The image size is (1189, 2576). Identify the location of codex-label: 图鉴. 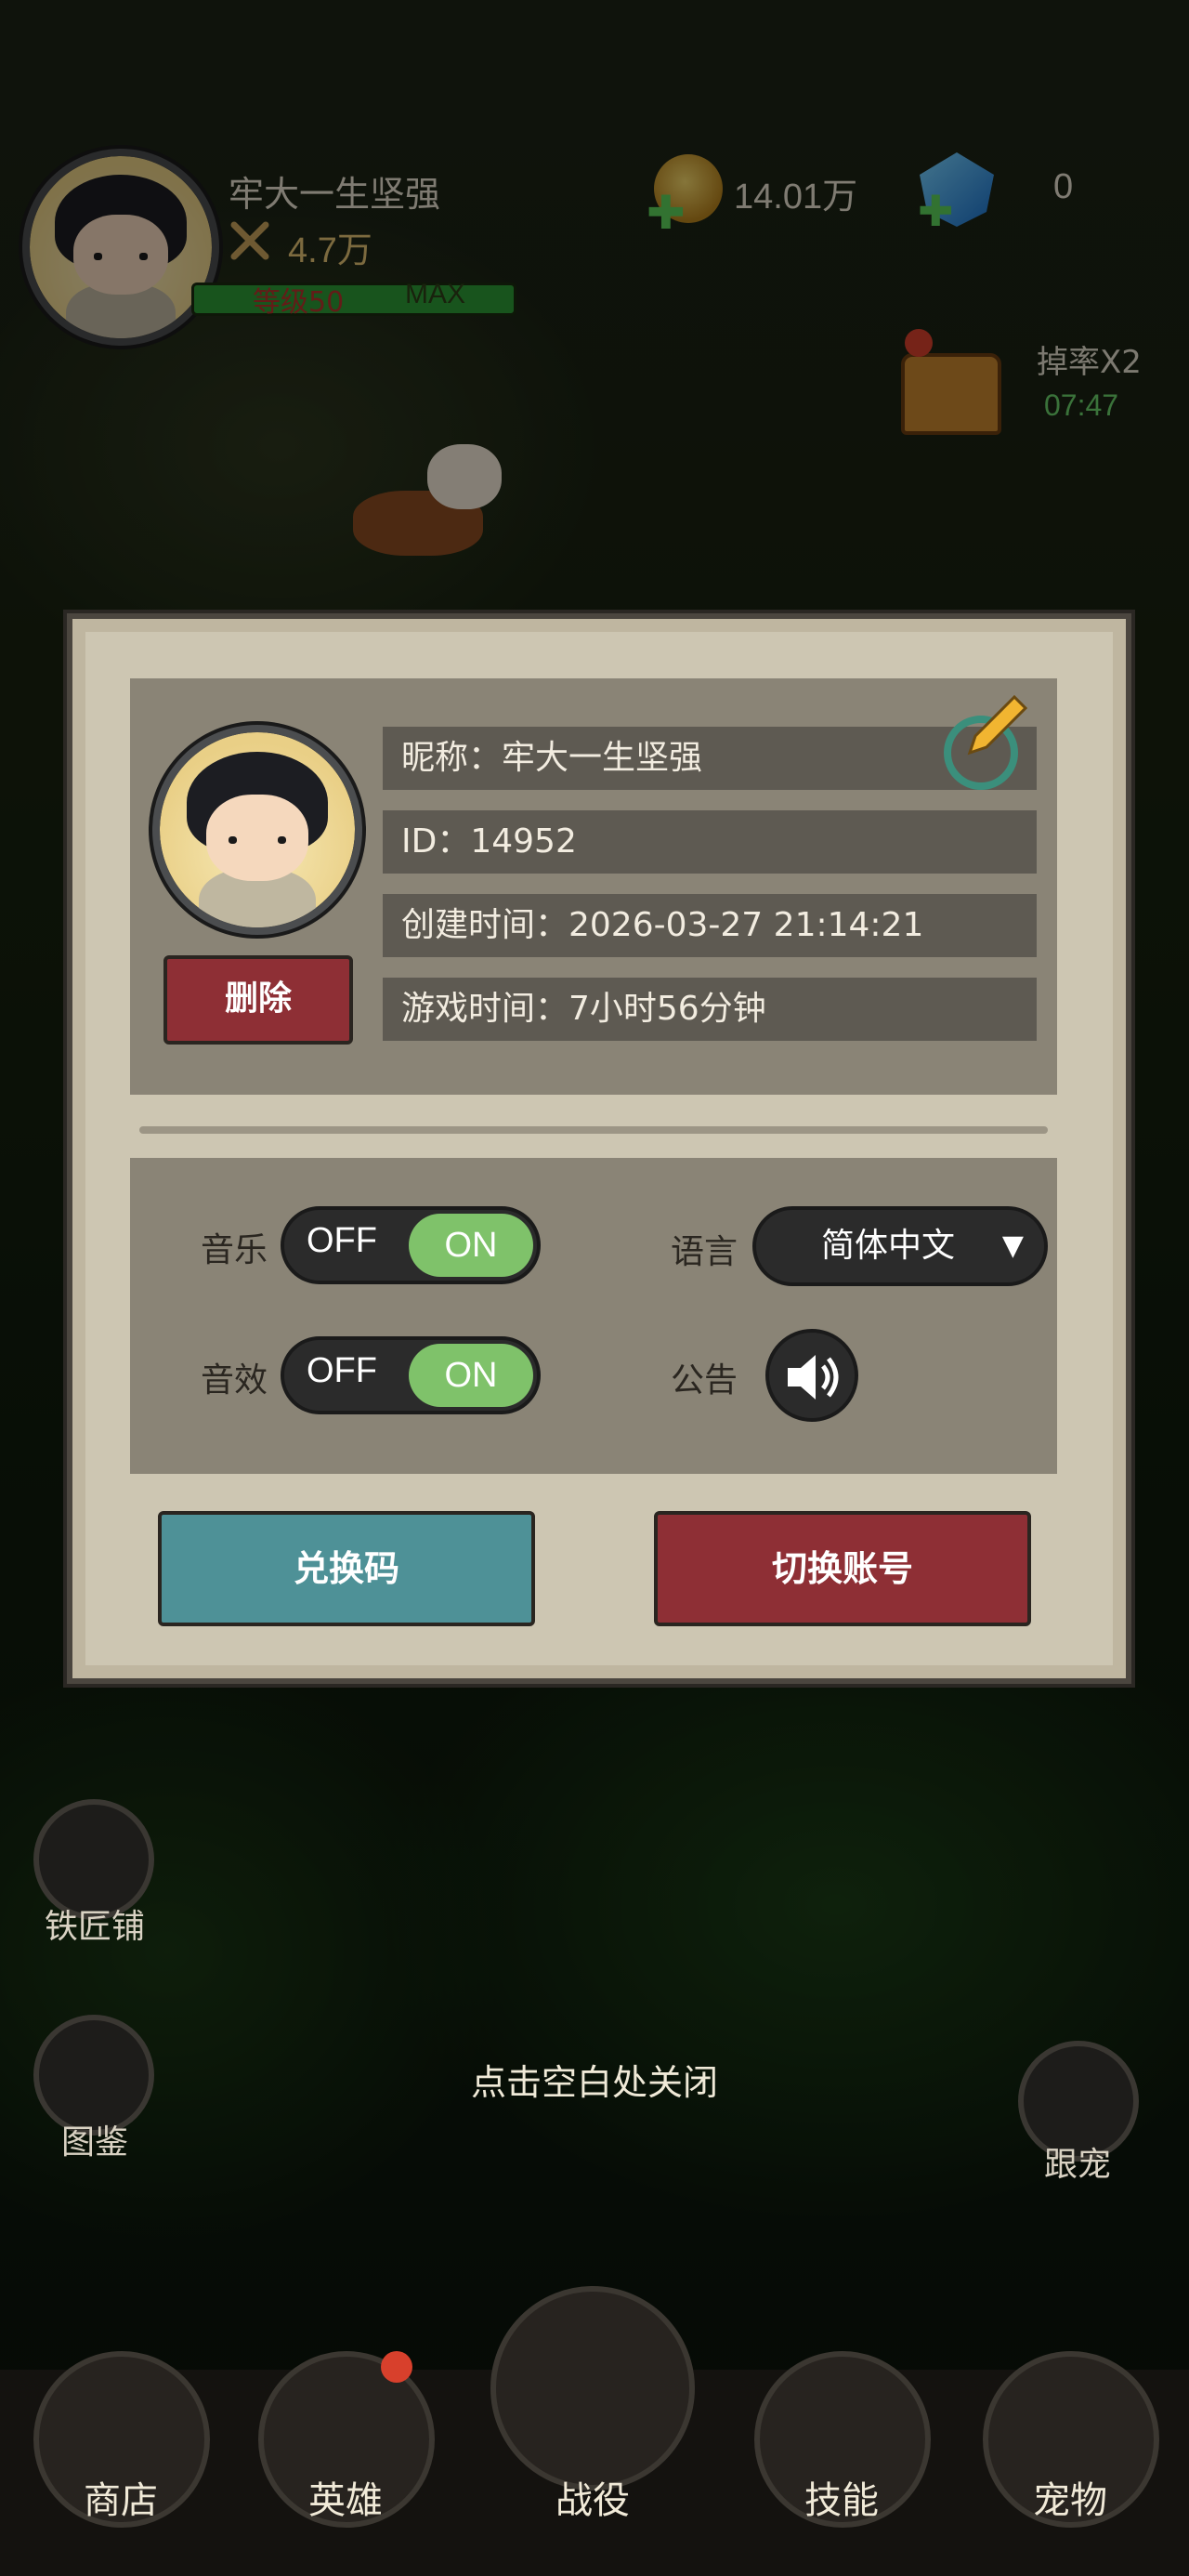
(94, 2139).